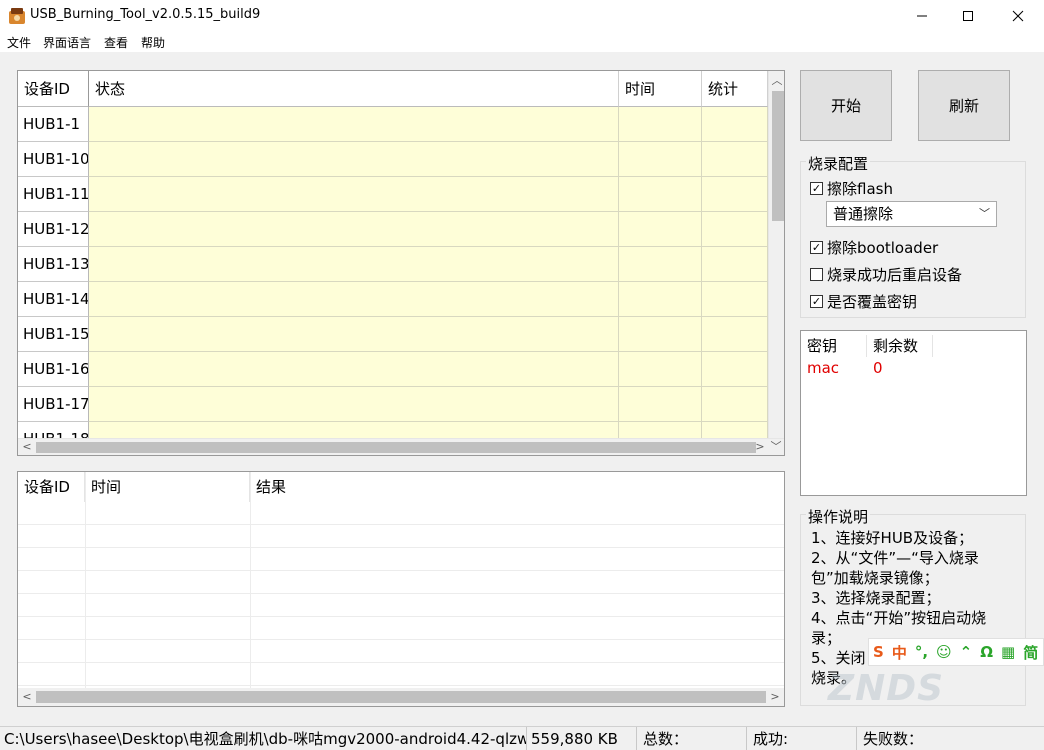 The width and height of the screenshot is (1044, 750). I want to click on erase-flash-checkbox: ✓ 擦除flash, so click(851, 188).